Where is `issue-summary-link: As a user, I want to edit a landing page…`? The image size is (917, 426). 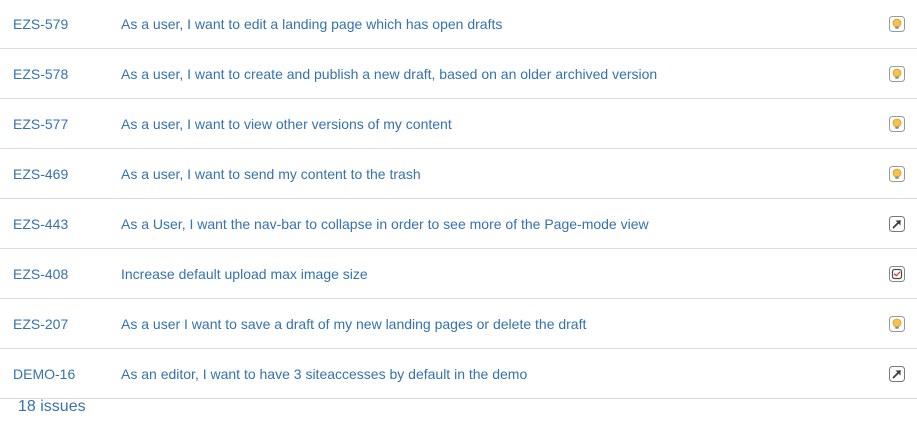 issue-summary-link: As a user, I want to edit a landing page… is located at coordinates (311, 24).